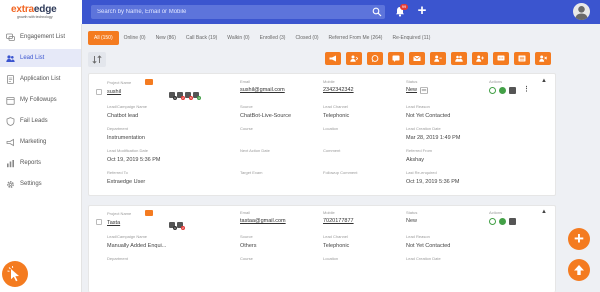  What do you see at coordinates (336, 246) in the screenshot?
I see `lead-channel: Telephonic` at bounding box center [336, 246].